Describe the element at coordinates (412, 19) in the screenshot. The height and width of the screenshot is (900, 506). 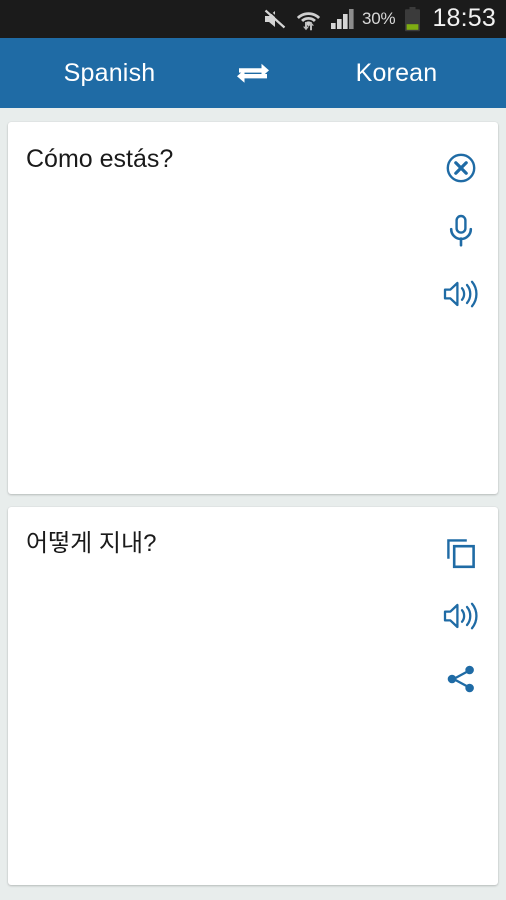
I see `battery-icon` at that location.